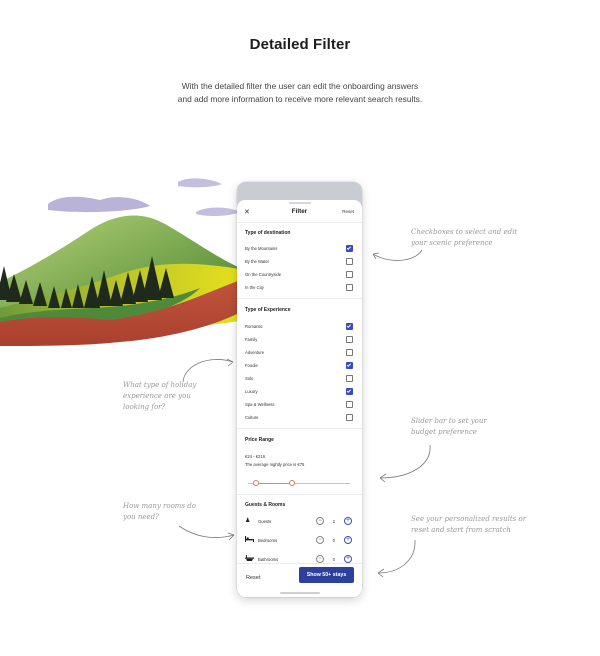  What do you see at coordinates (251, 391) in the screenshot?
I see `option-label: Luxury` at bounding box center [251, 391].